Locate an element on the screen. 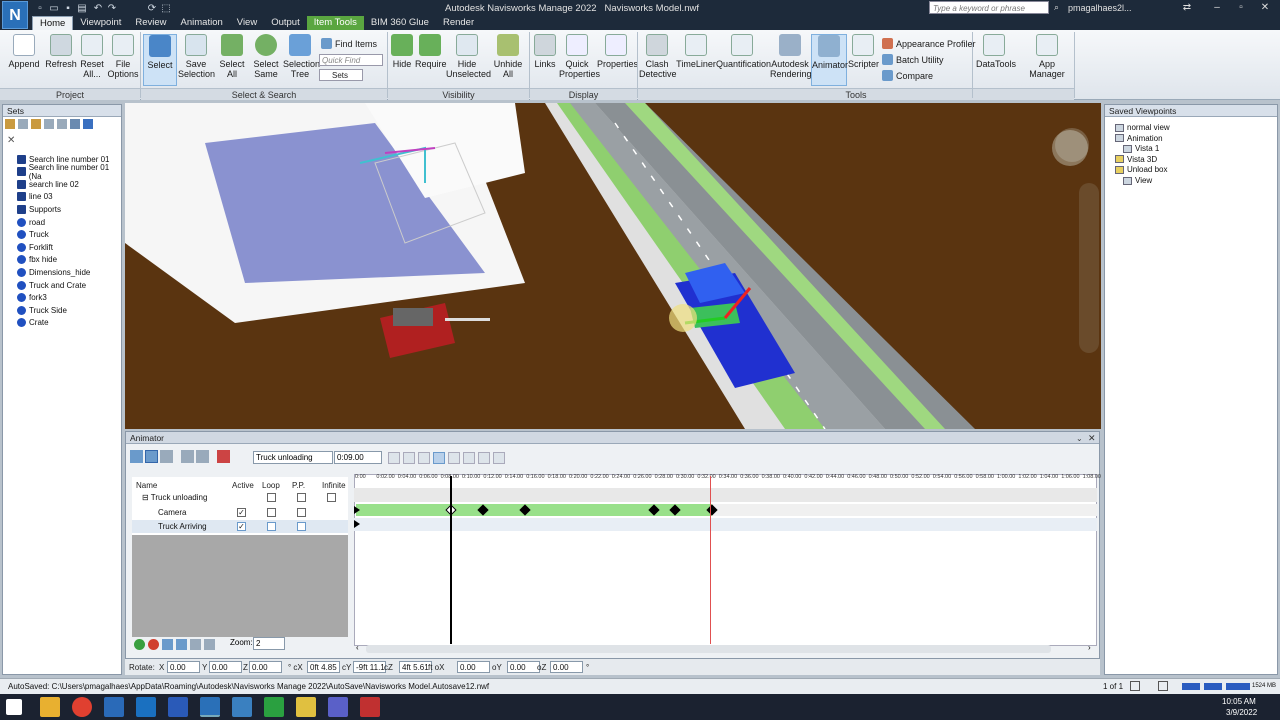 This screenshot has height=720, width=1280. viewpoint-item: Unload box is located at coordinates (1141, 169).